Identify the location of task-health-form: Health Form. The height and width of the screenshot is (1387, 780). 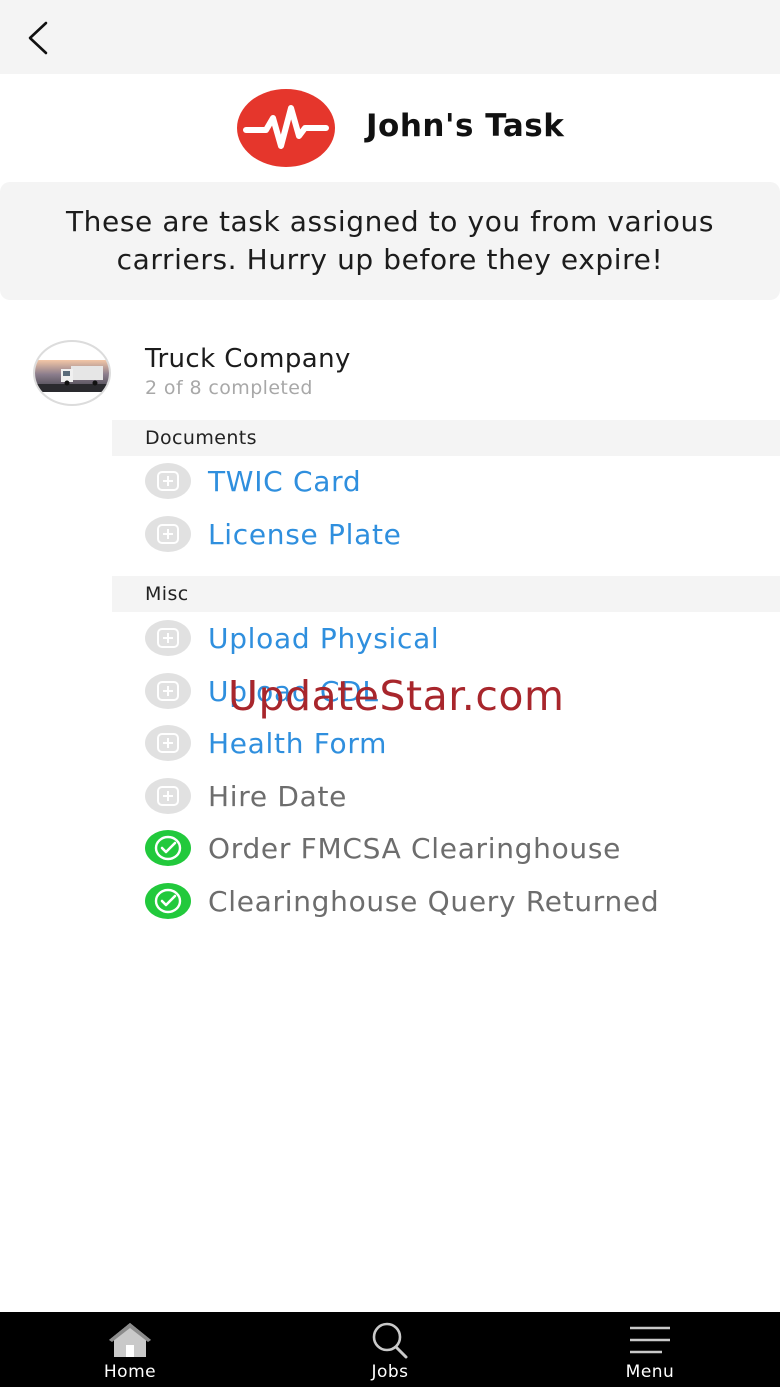
(265, 743).